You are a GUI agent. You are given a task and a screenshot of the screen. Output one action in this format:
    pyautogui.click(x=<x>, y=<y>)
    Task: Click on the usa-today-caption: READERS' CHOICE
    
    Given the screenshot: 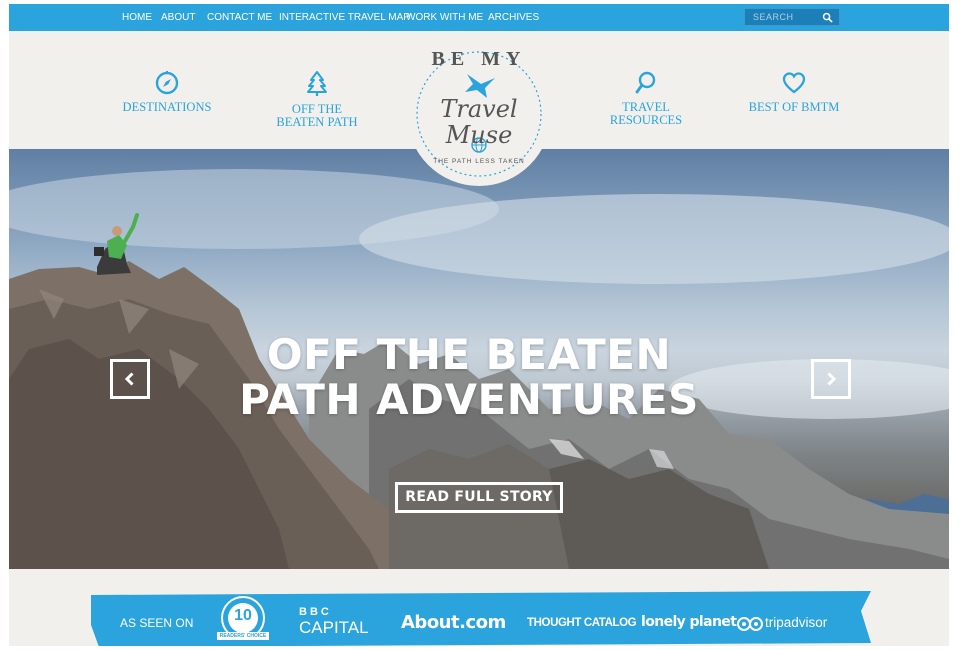 What is the action you would take?
    pyautogui.click(x=243, y=636)
    